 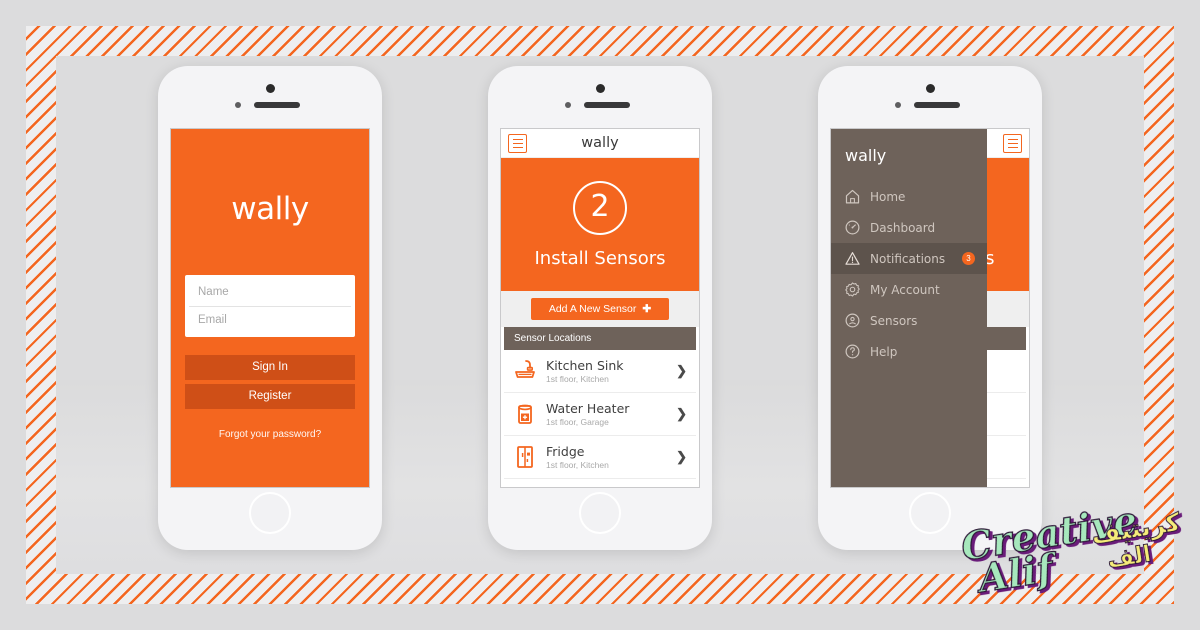 I want to click on watermark-arabic2: الف, so click(x=1129, y=557).